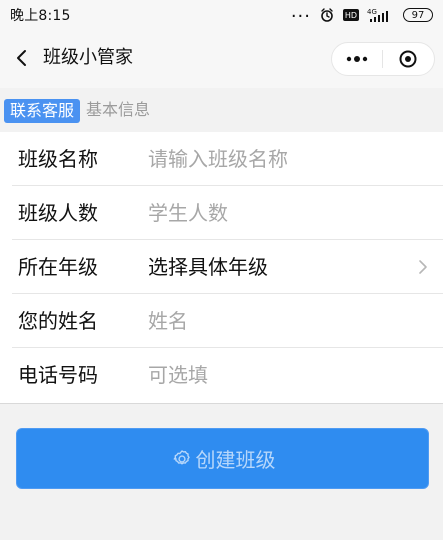 This screenshot has height=540, width=443. I want to click on teacher-name-label: 您的姓名, so click(58, 321).